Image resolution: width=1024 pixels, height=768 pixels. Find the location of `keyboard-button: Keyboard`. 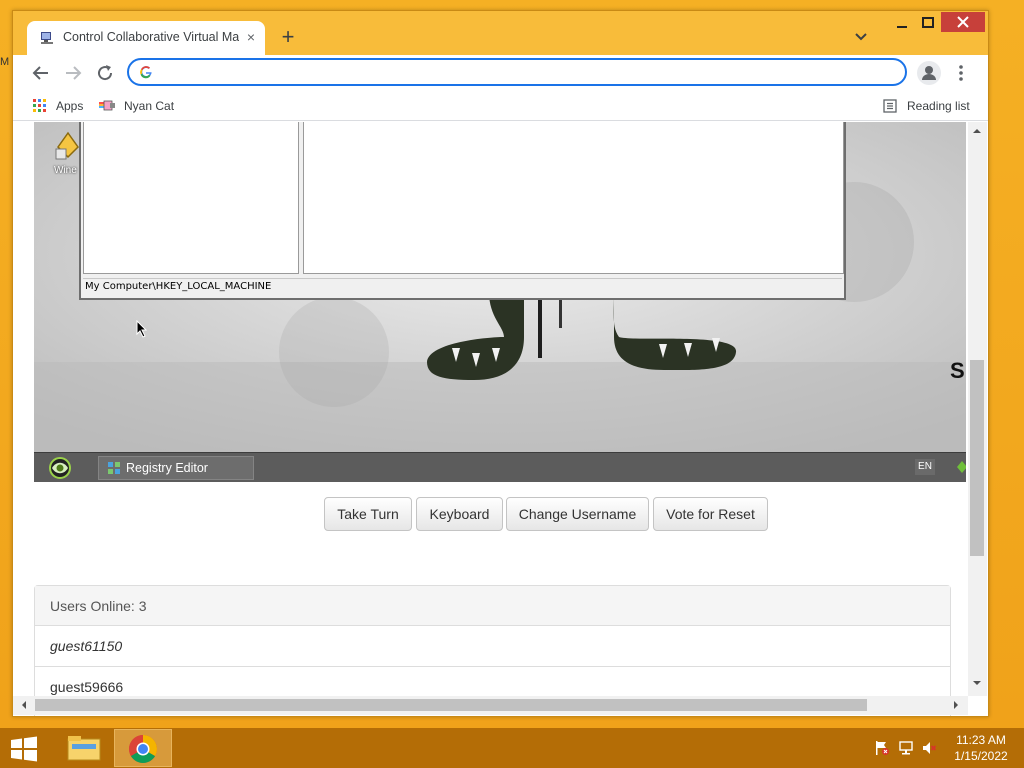

keyboard-button: Keyboard is located at coordinates (459, 514).